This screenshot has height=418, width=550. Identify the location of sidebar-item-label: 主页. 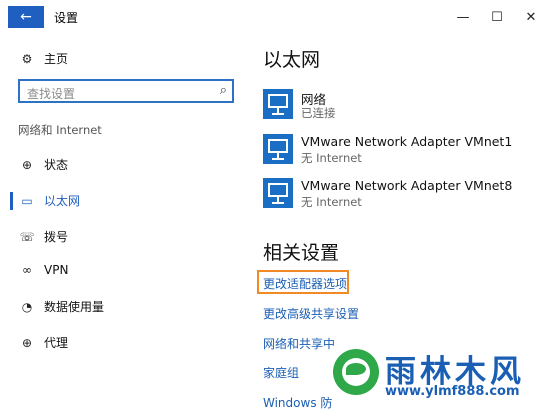
(56, 59).